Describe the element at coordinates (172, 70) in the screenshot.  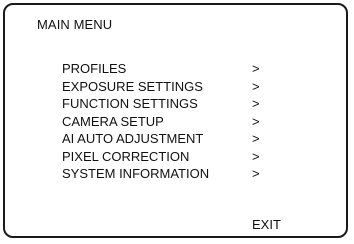
I see `menu-item-profiles: PROFILES >` at that location.